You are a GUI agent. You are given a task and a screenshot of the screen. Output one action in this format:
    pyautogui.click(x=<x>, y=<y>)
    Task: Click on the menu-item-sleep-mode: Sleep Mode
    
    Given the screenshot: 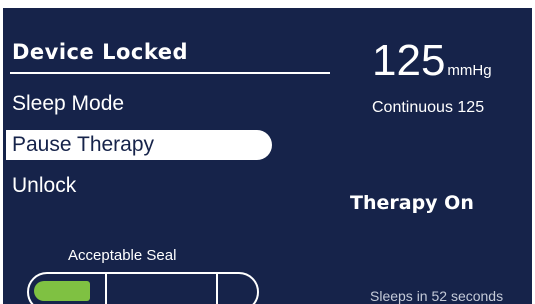 What is the action you would take?
    pyautogui.click(x=68, y=104)
    